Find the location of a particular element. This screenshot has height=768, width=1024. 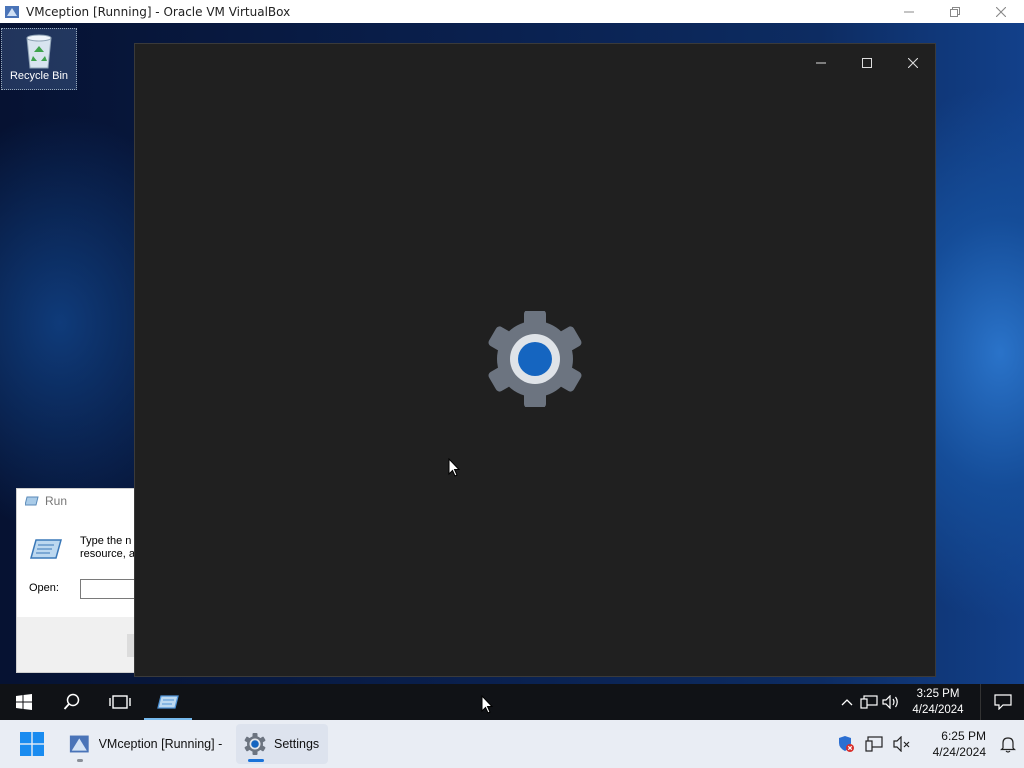

host-clock-date: 4/24/2024 is located at coordinates (959, 752).